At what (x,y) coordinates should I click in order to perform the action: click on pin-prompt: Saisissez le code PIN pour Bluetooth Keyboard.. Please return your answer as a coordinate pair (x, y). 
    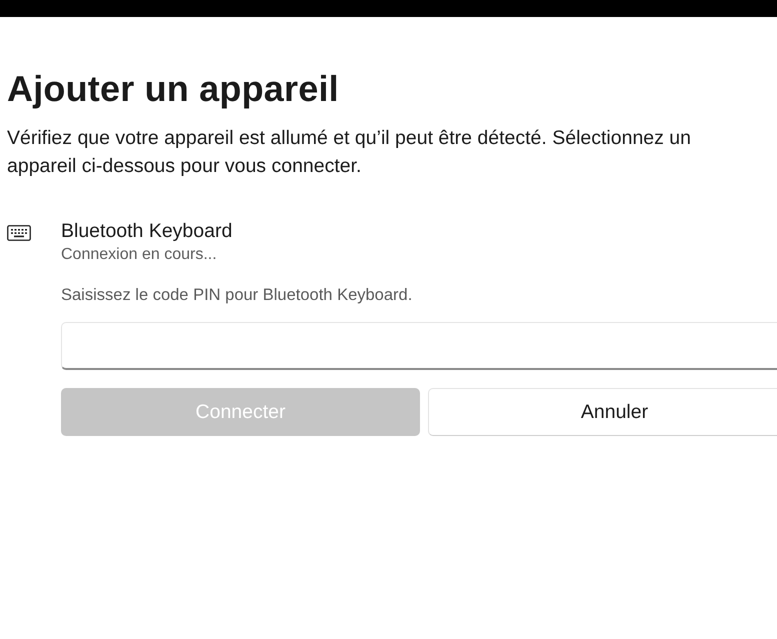
    Looking at the image, I should click on (237, 295).